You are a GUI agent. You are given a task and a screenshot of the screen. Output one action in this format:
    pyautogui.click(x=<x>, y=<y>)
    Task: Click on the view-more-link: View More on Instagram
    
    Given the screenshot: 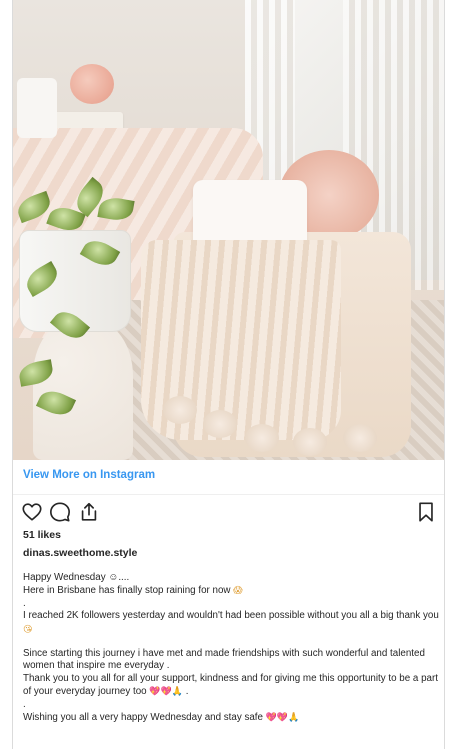 What is the action you would take?
    pyautogui.click(x=89, y=475)
    